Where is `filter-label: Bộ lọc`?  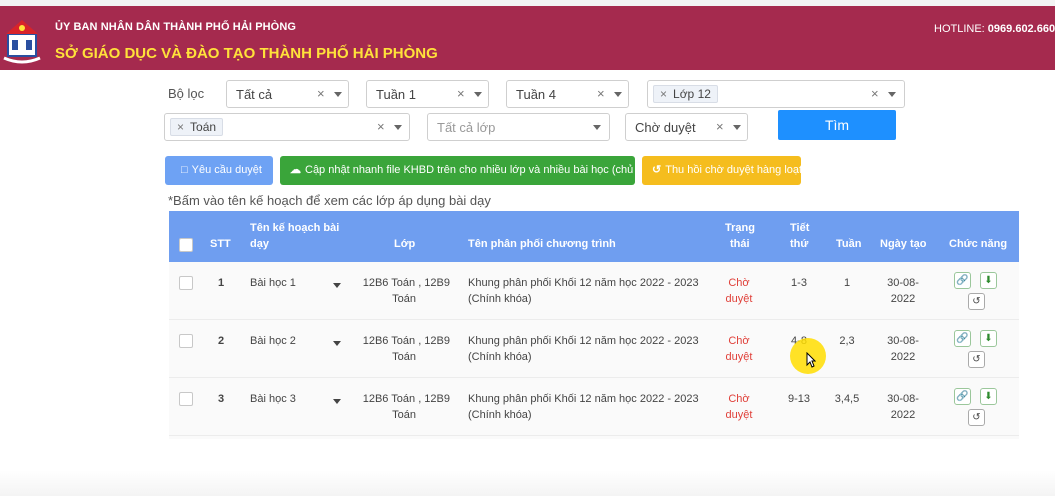 filter-label: Bộ lọc is located at coordinates (186, 93).